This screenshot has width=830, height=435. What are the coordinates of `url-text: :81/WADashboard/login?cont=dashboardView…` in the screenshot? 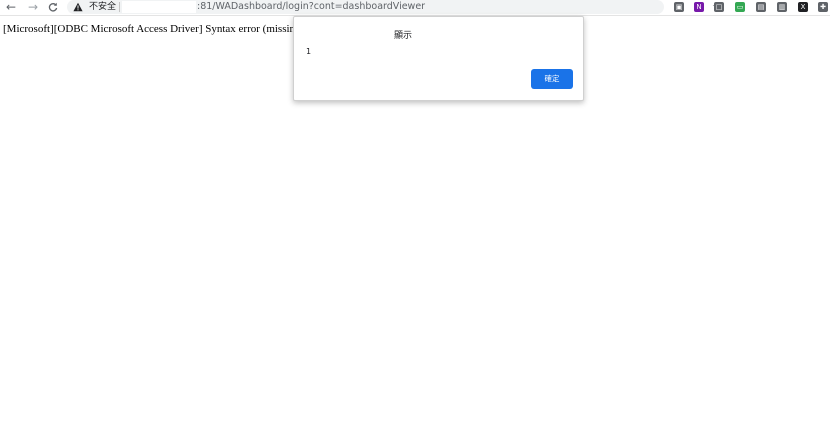 It's located at (311, 7).